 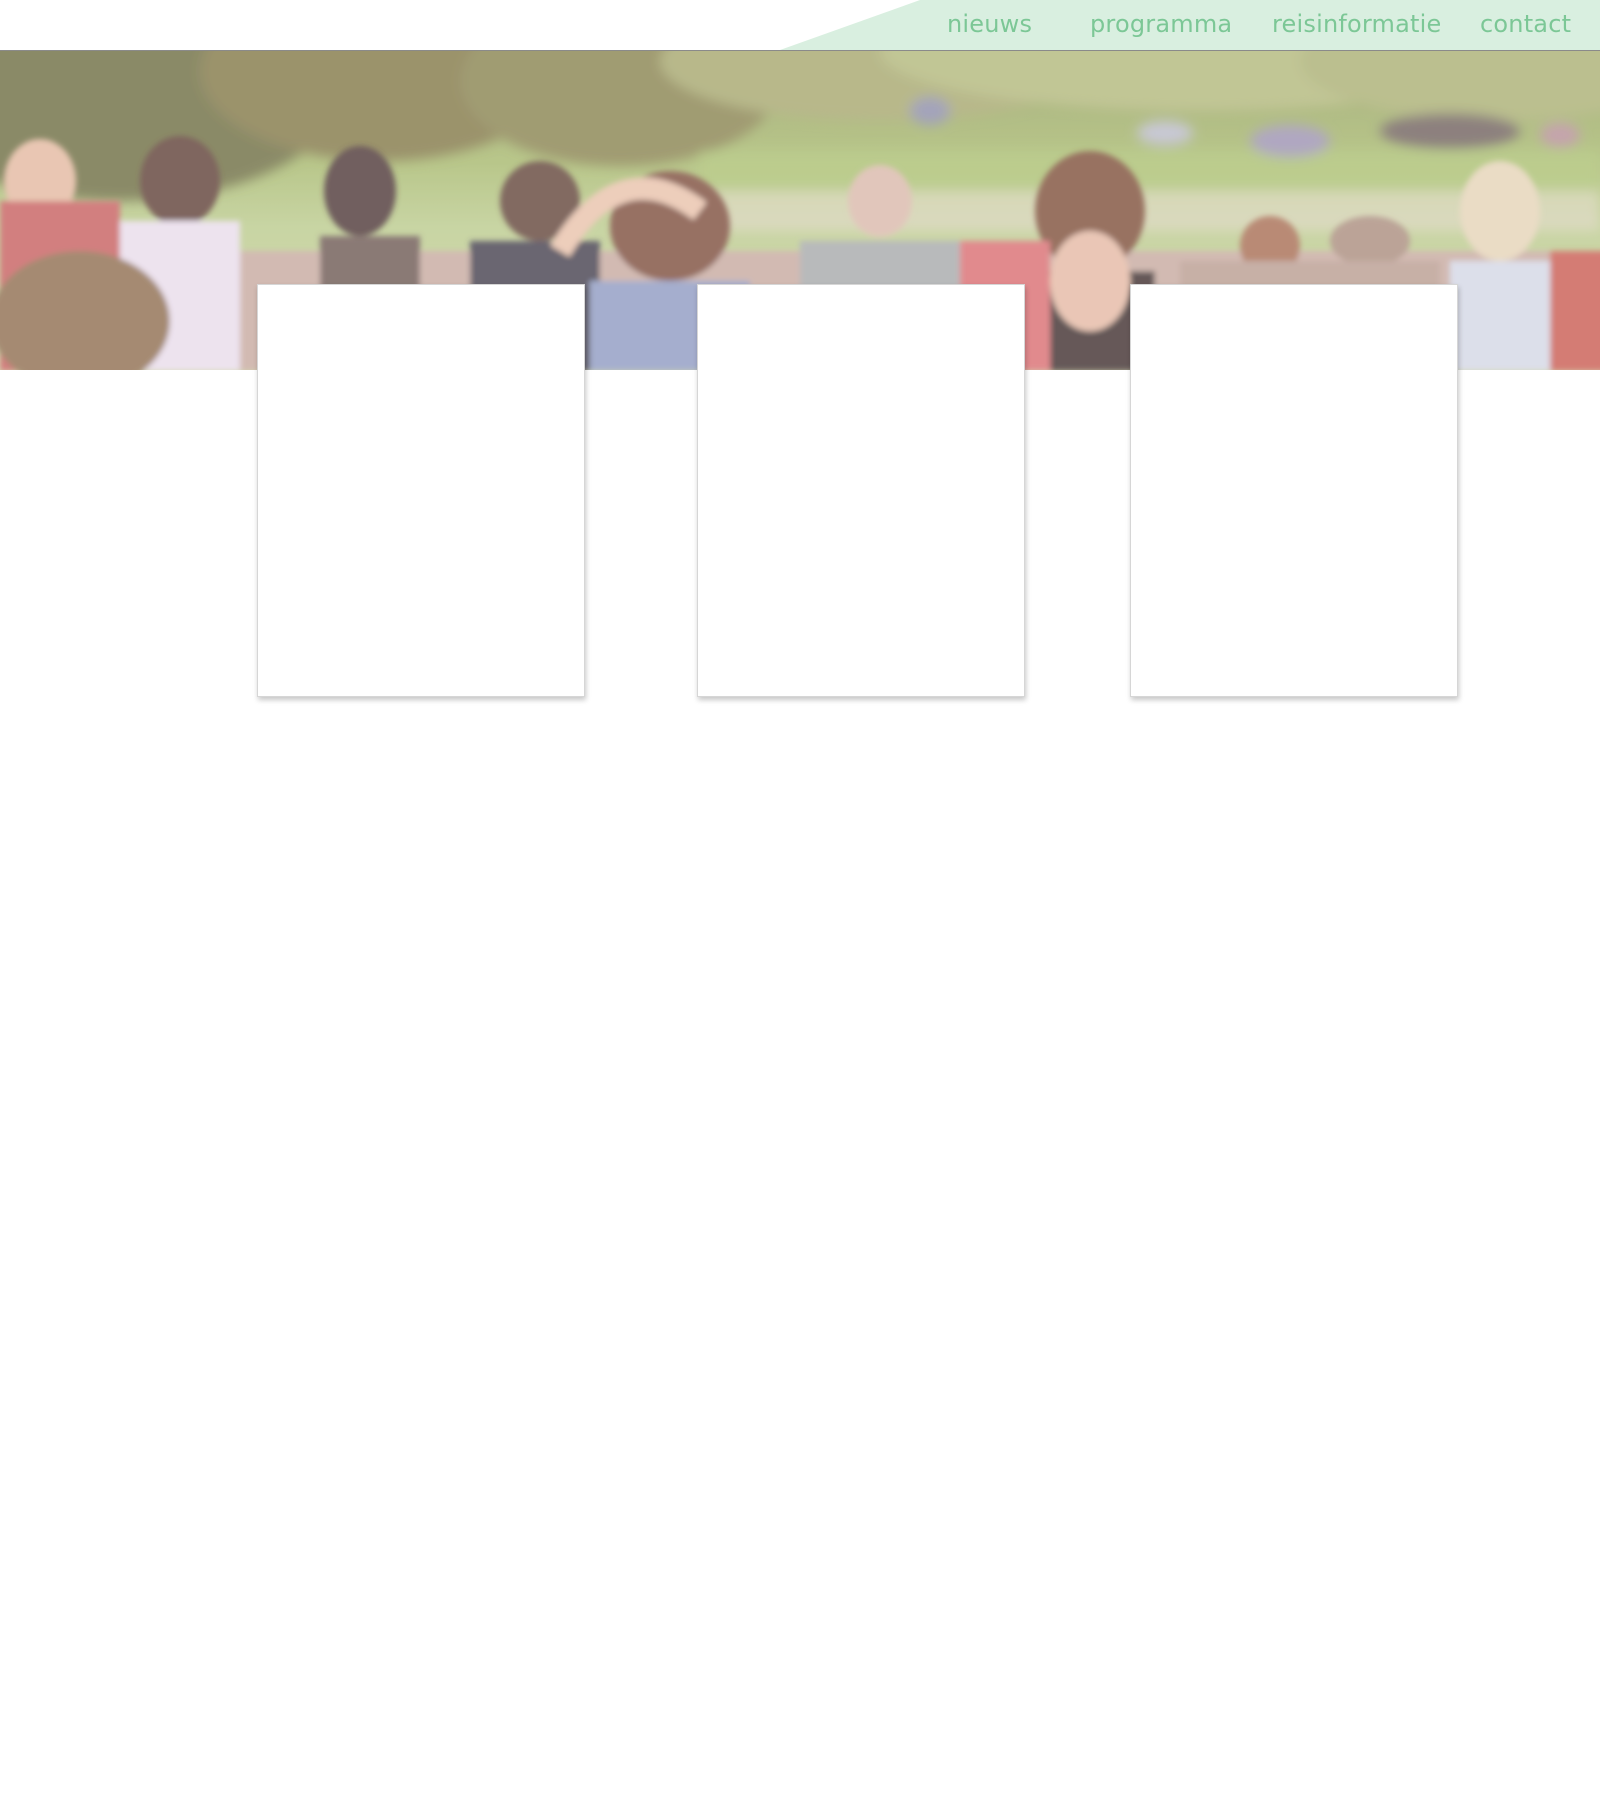 I want to click on top-bar: nieuws programma reisinformatie contact, so click(x=800, y=25).